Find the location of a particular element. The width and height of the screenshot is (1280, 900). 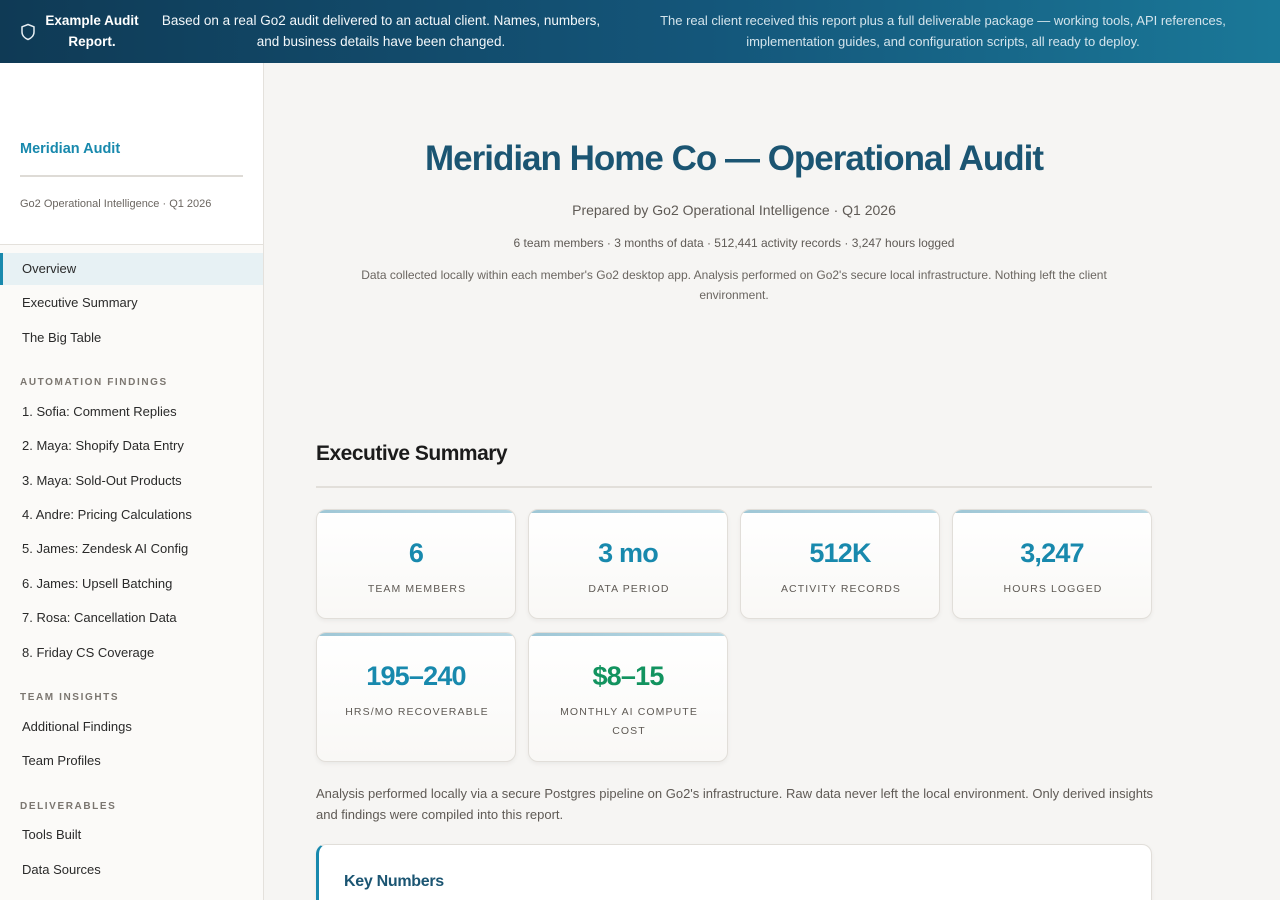

stat-value: 6 is located at coordinates (416, 553).